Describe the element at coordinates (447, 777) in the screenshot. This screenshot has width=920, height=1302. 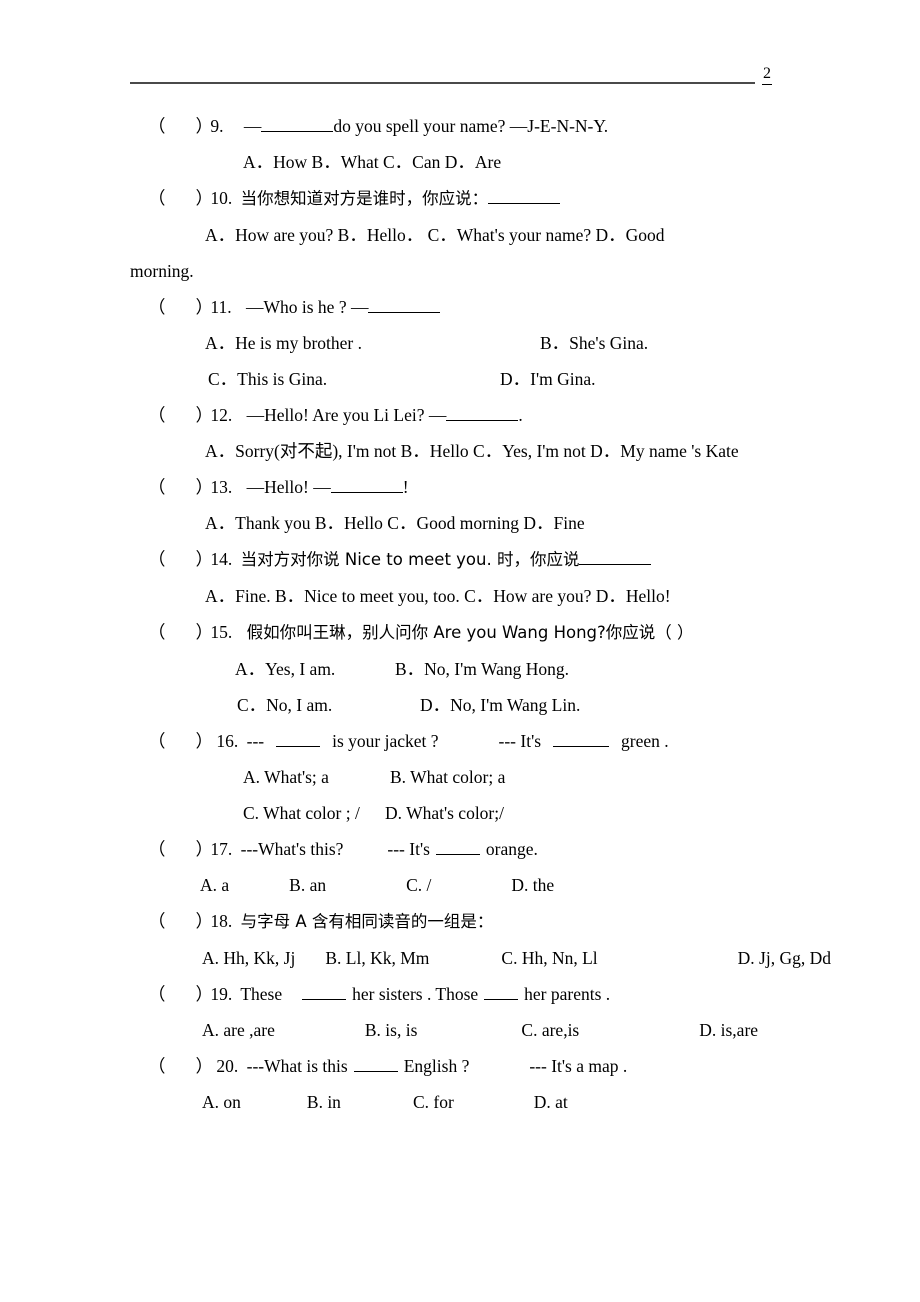
I see `question-16-option-b: B. What color; a` at that location.